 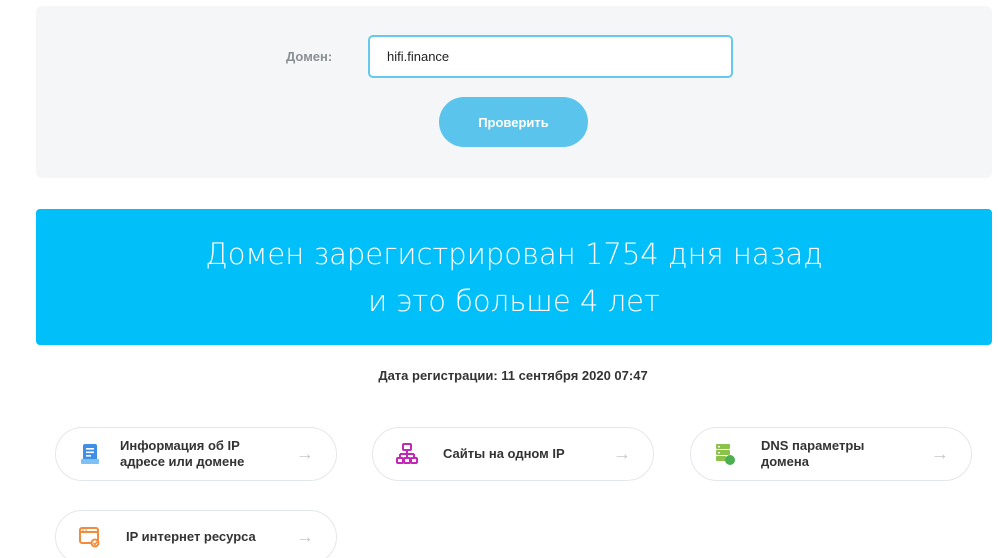 I want to click on network-icon, so click(x=407, y=453).